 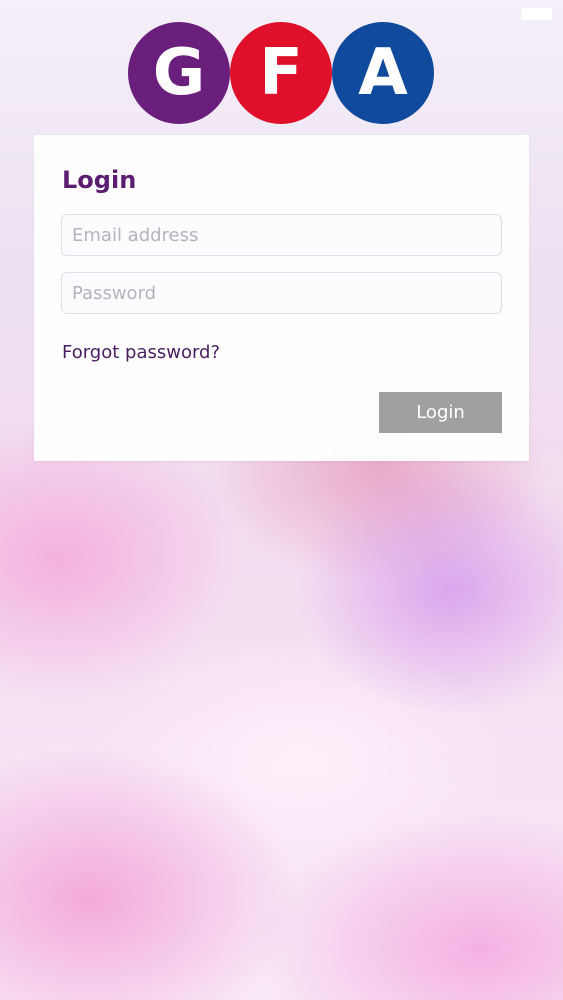 What do you see at coordinates (99, 180) in the screenshot?
I see `login-title: Login` at bounding box center [99, 180].